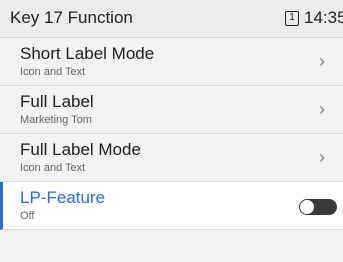 Image resolution: width=343 pixels, height=262 pixels. Describe the element at coordinates (80, 149) in the screenshot. I see `item-label: Full Label Mode` at that location.